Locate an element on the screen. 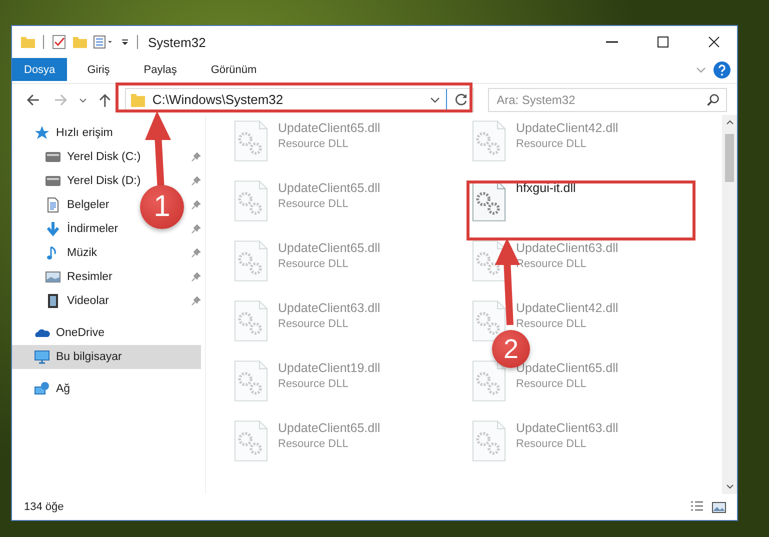  computer-icon is located at coordinates (42, 357).